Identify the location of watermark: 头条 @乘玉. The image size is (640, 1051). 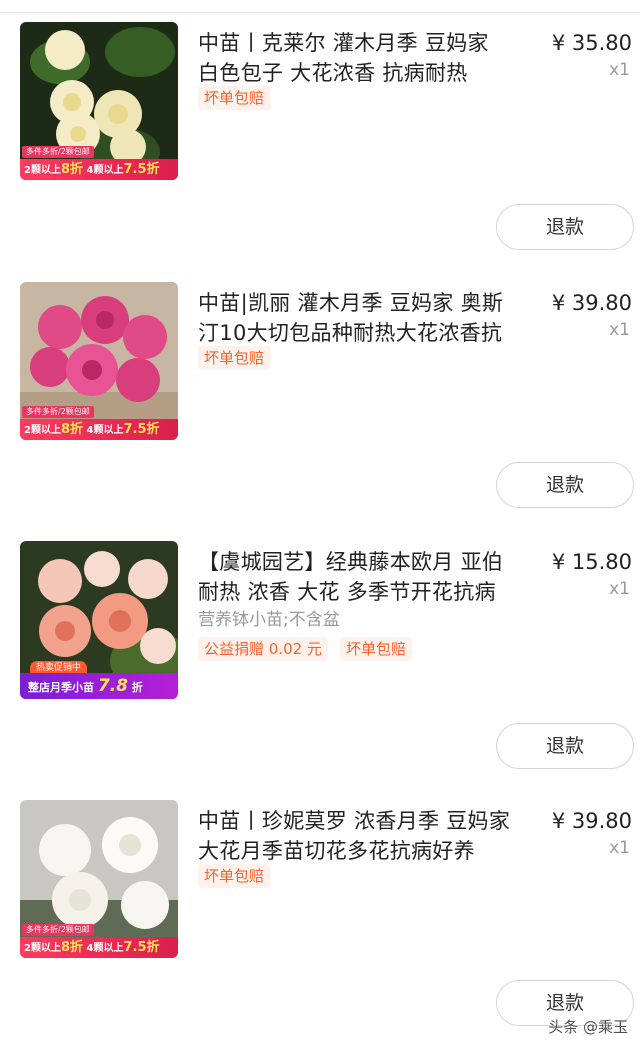
(588, 1027).